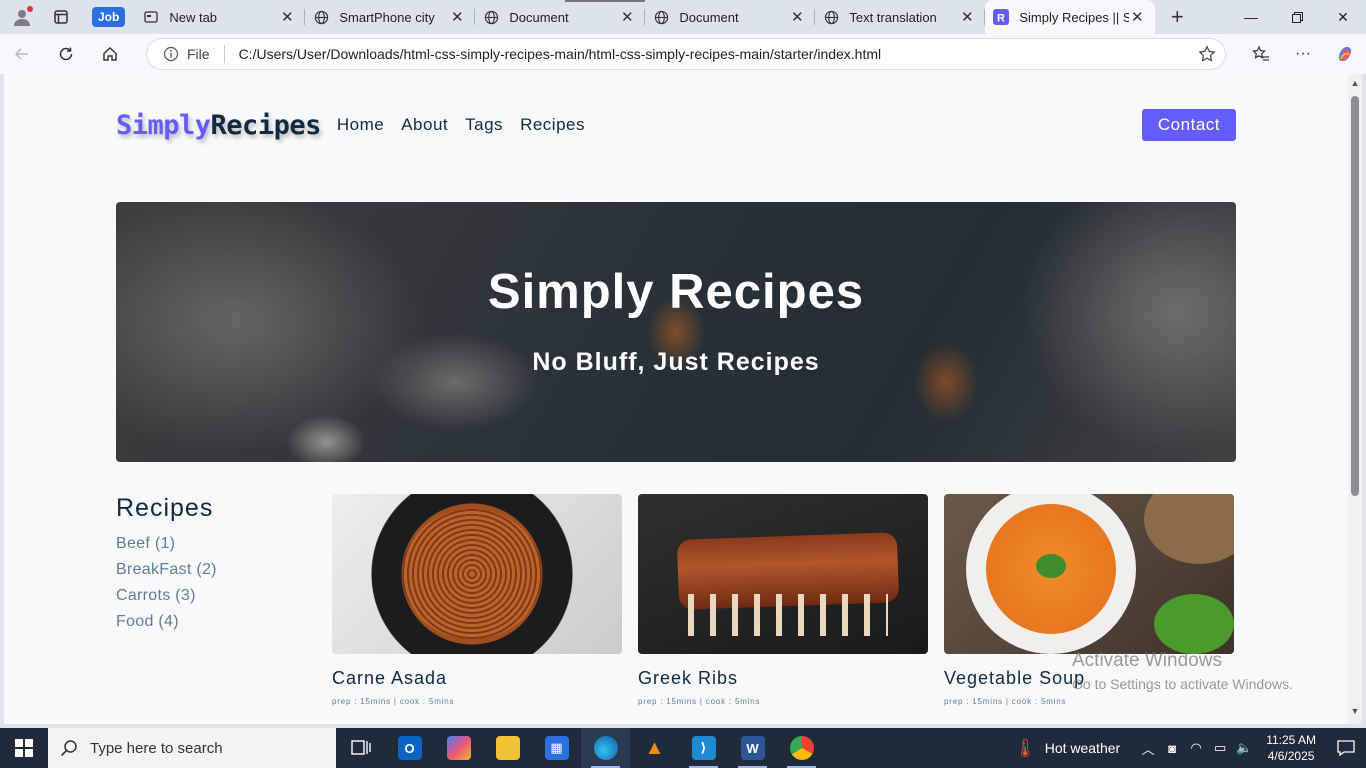  Describe the element at coordinates (1196, 748) in the screenshot. I see `wifi-icon: ◠` at that location.